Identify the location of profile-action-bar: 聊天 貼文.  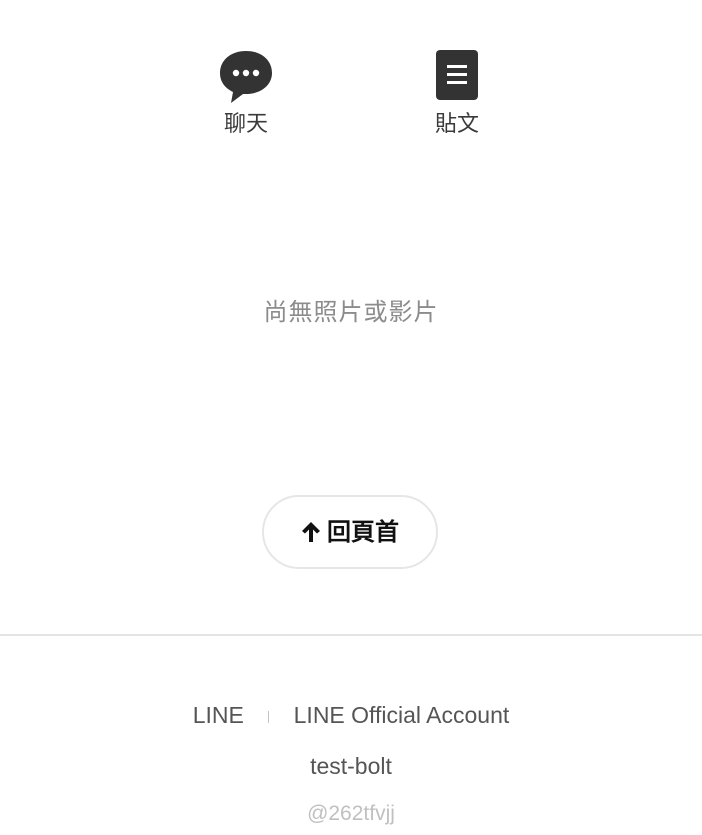
(351, 98).